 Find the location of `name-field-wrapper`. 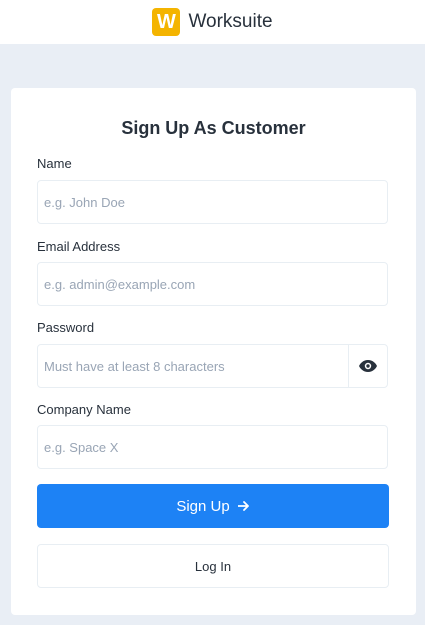

name-field-wrapper is located at coordinates (212, 202).